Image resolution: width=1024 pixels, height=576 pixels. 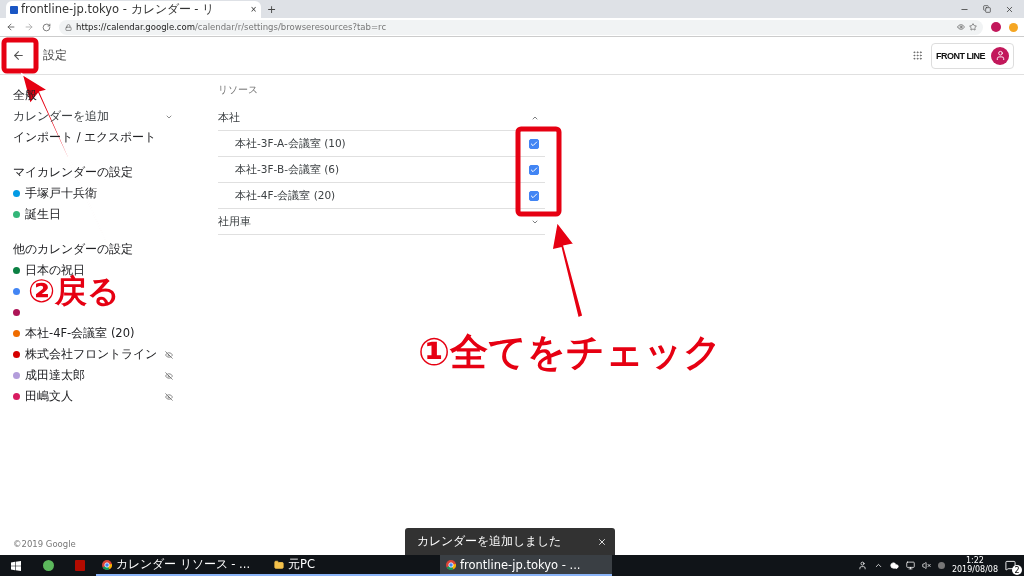 What do you see at coordinates (48, 565) in the screenshot?
I see `app-icon` at bounding box center [48, 565].